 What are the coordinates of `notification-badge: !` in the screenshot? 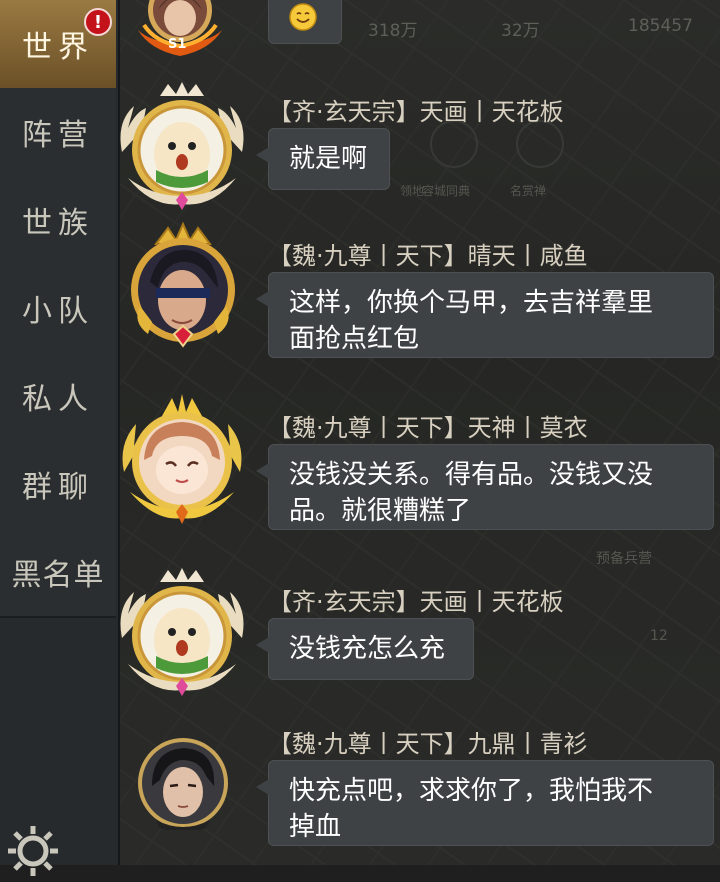 It's located at (98, 22).